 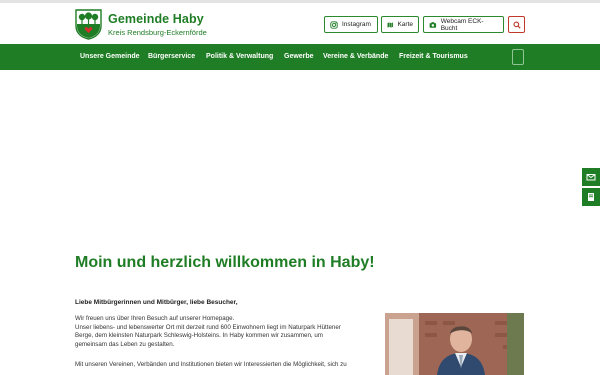 I want to click on instagram-button: Instagram, so click(x=351, y=24).